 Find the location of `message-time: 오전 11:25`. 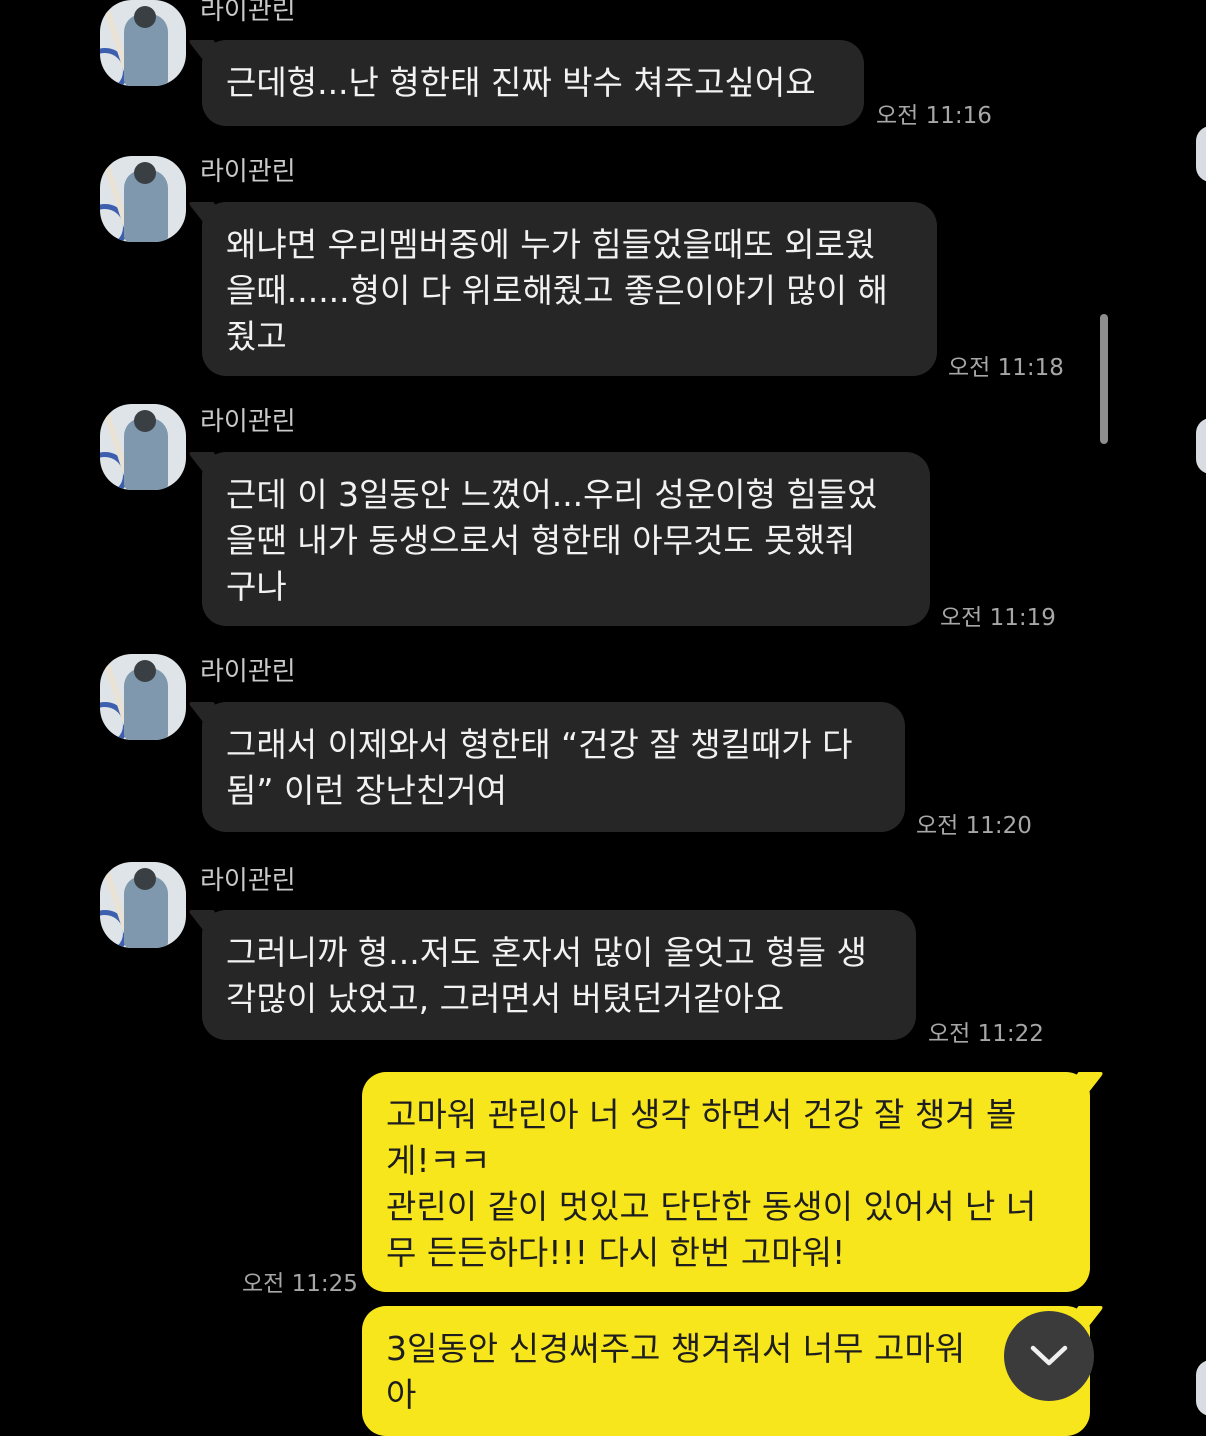

message-time: 오전 11:25 is located at coordinates (300, 1284).